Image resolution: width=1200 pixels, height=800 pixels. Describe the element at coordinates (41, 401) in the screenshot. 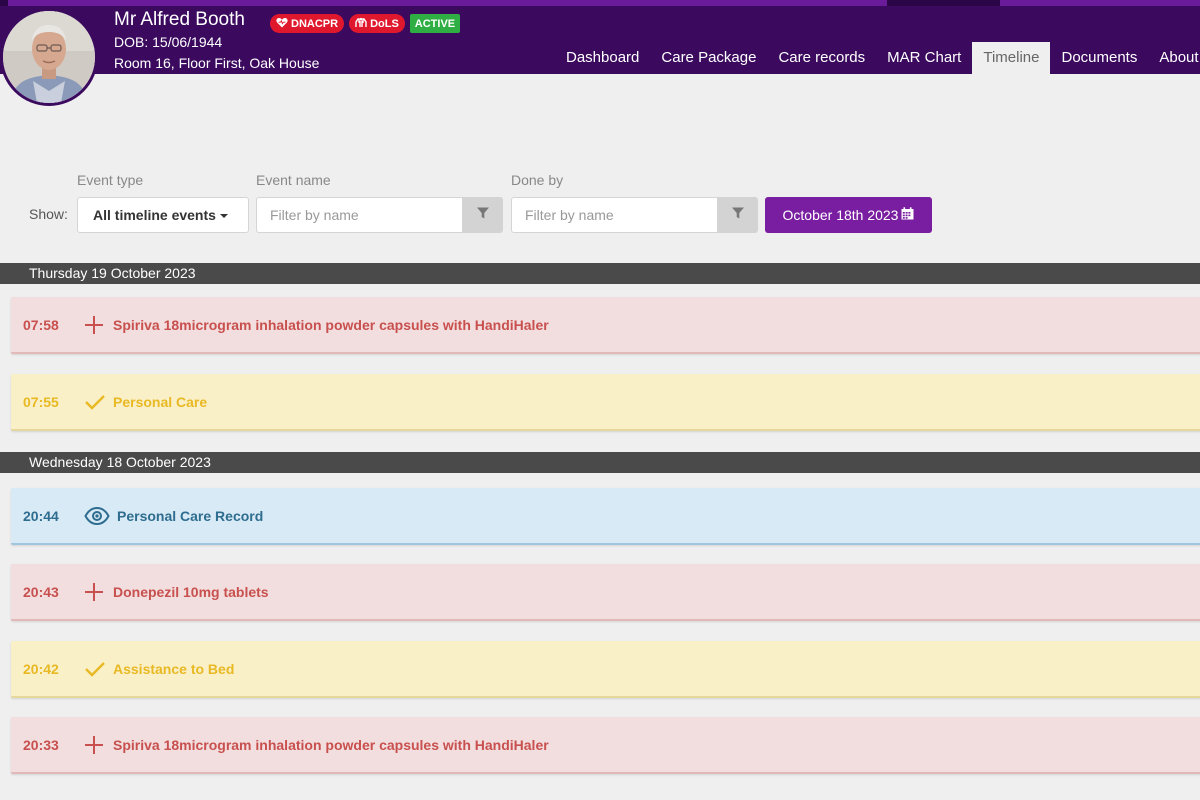

I see `event-time: 07:55` at that location.